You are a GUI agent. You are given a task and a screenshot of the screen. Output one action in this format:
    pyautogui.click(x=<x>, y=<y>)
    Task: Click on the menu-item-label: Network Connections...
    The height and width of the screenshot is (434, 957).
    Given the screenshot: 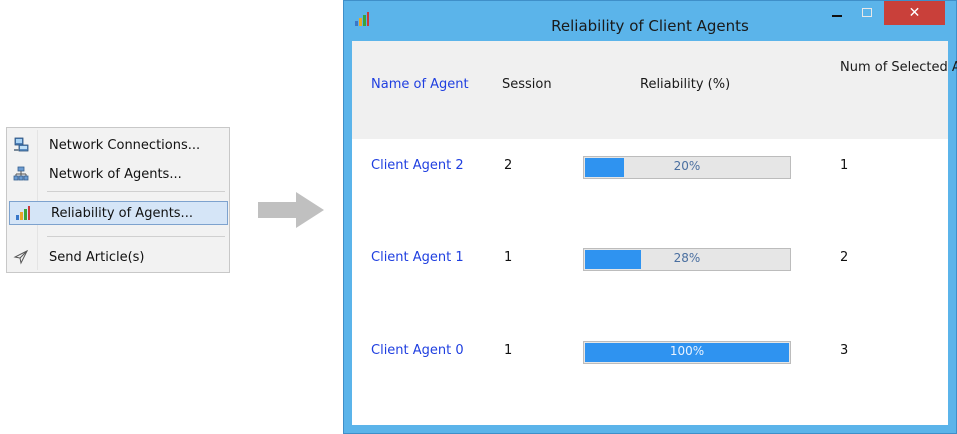 What is the action you would take?
    pyautogui.click(x=125, y=145)
    